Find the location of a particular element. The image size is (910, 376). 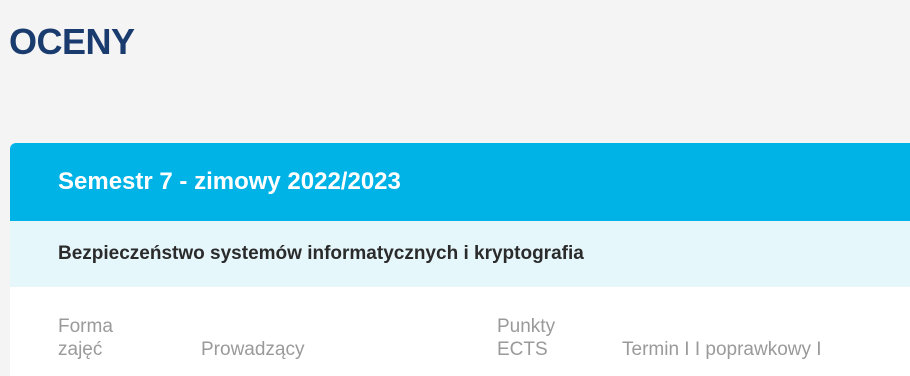

column-header-forma-zajec: Forma zajęć is located at coordinates (85, 338).